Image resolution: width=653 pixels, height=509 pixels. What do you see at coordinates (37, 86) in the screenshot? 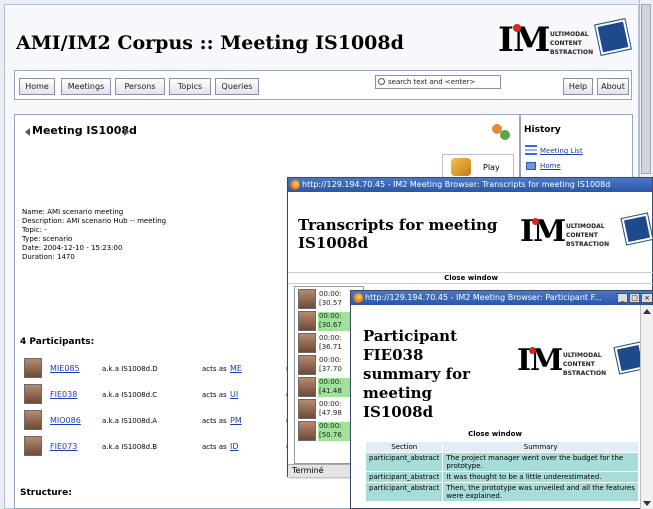
I see `nav-home-button: Home` at bounding box center [37, 86].